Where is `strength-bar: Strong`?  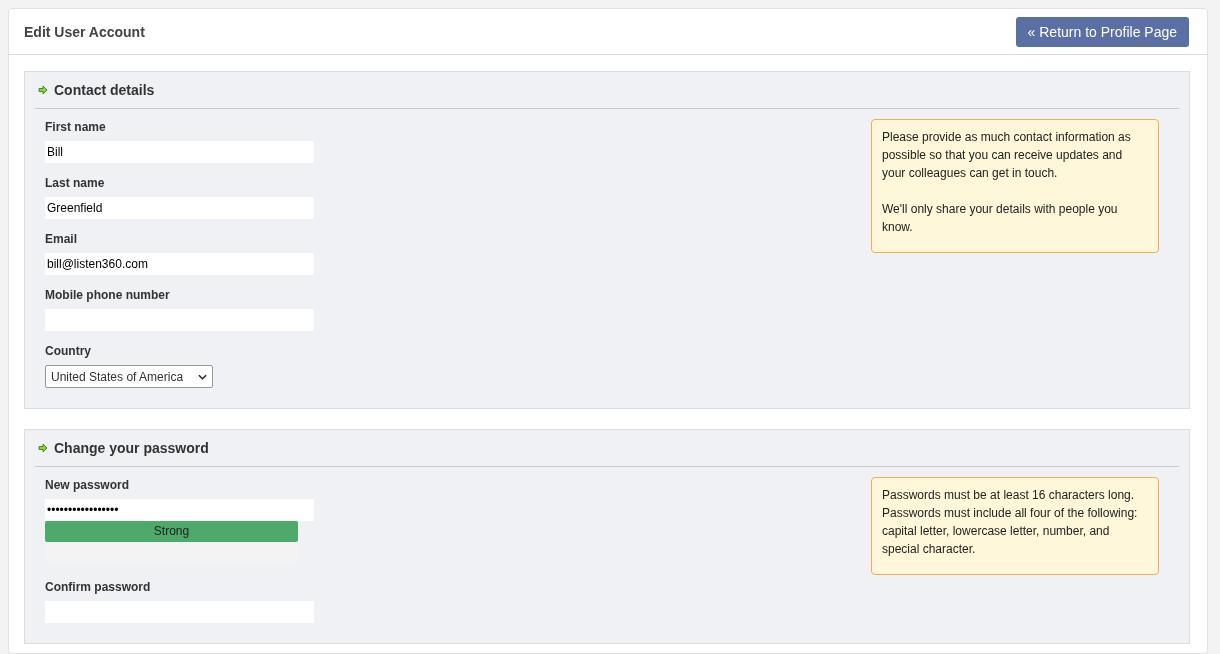 strength-bar: Strong is located at coordinates (171, 531).